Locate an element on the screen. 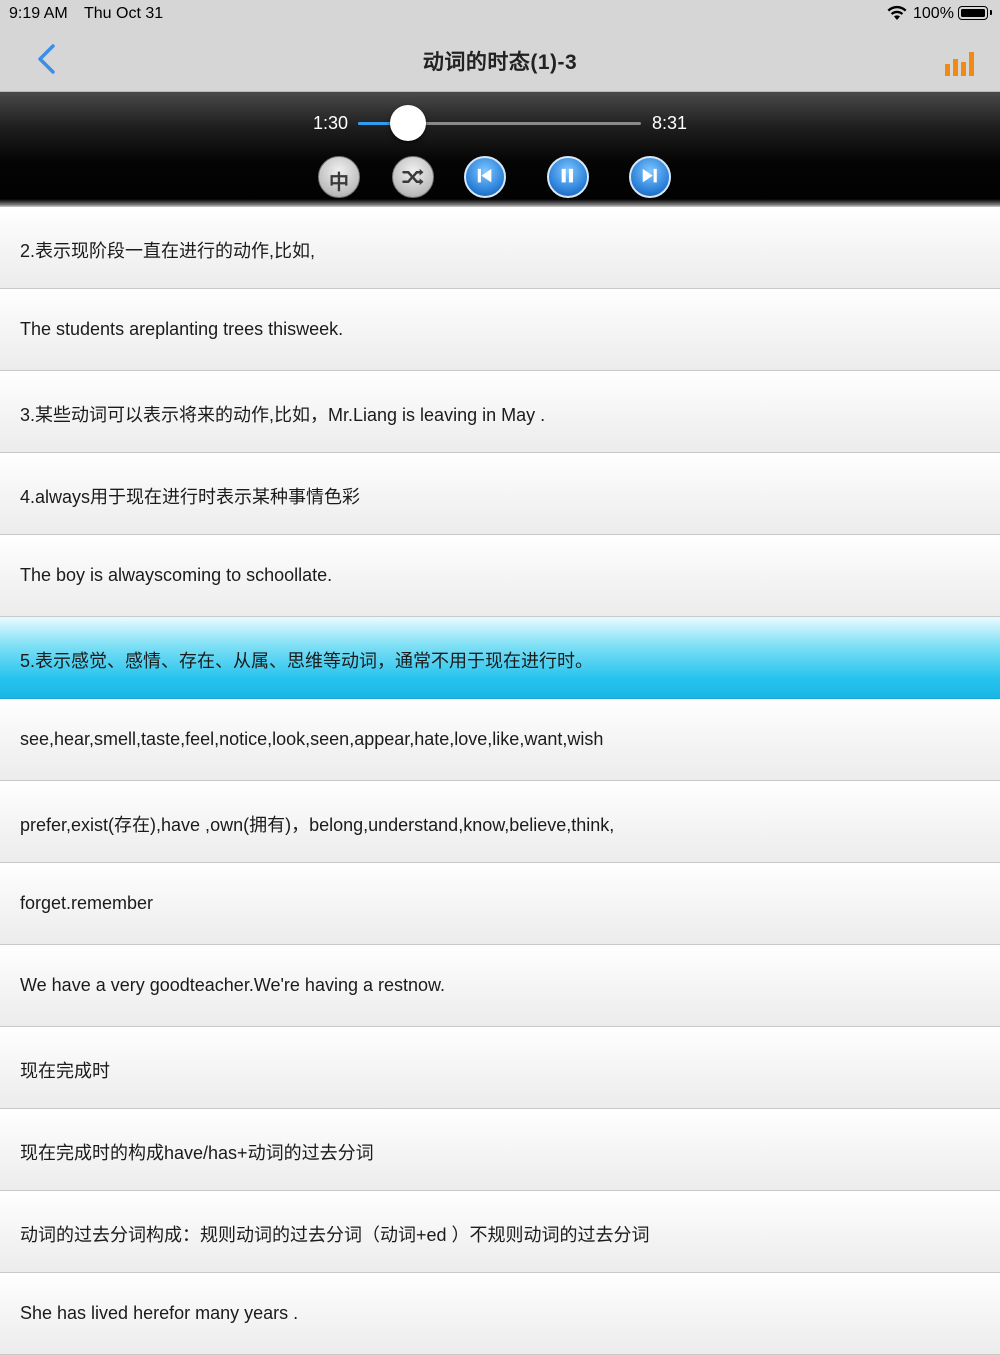 The image size is (1000, 1355). transcript-line: The students areplanting trees thisweek. is located at coordinates (500, 330).